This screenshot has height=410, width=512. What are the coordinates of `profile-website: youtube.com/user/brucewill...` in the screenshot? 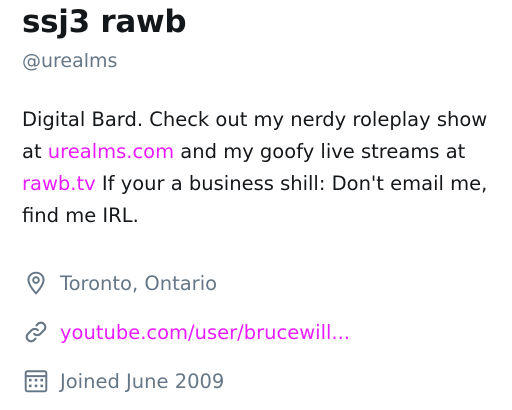 It's located at (186, 332).